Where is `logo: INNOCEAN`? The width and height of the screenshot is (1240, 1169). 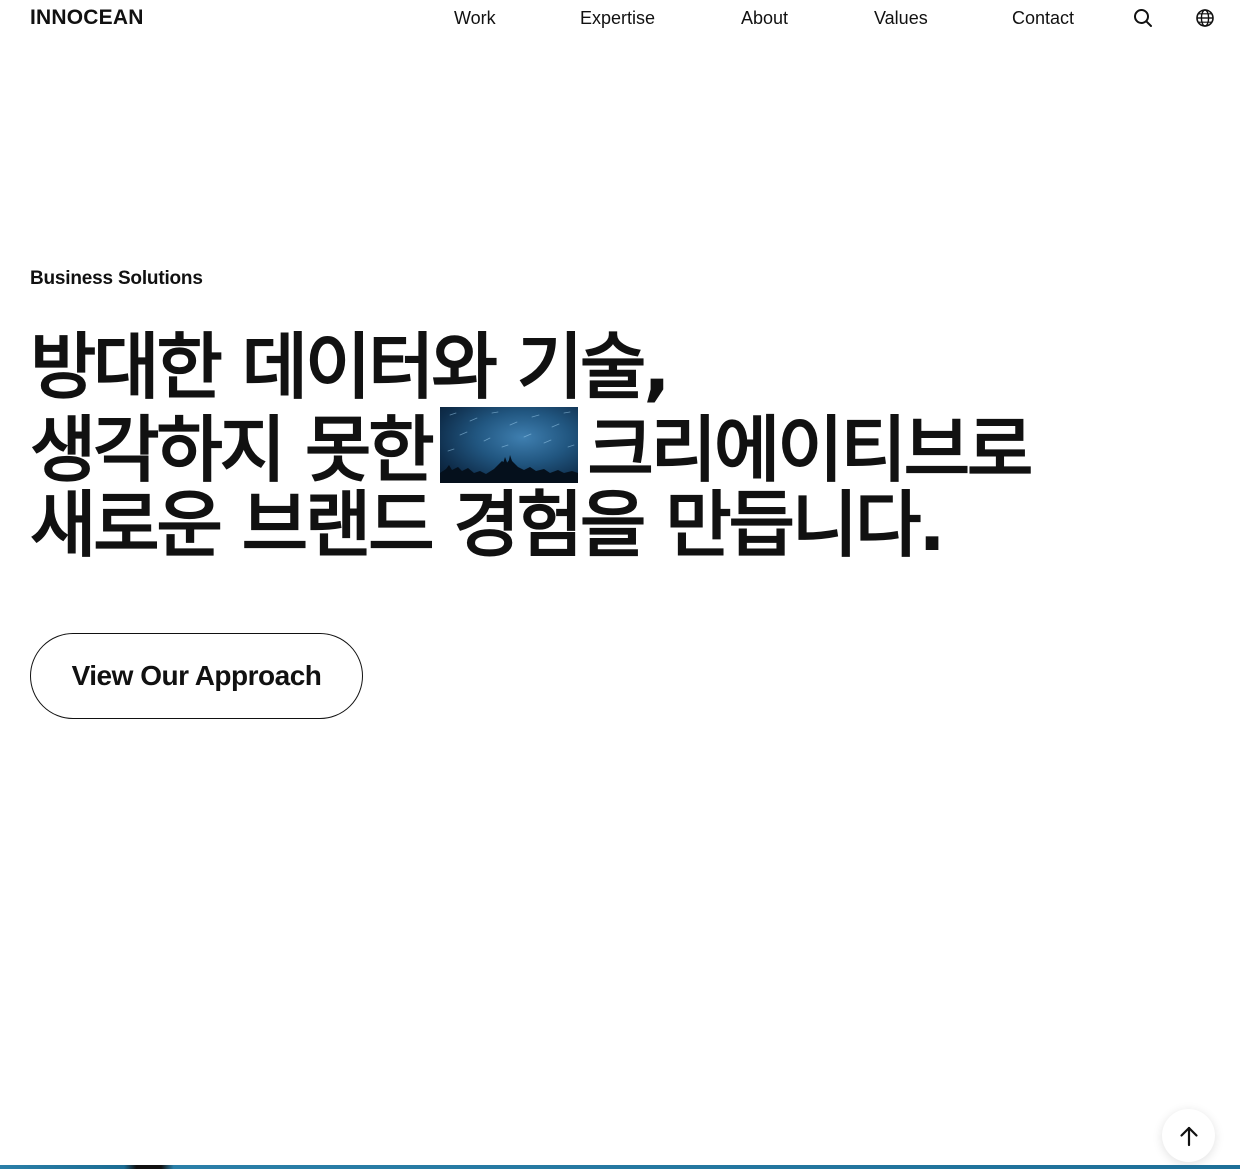 logo: INNOCEAN is located at coordinates (87, 18).